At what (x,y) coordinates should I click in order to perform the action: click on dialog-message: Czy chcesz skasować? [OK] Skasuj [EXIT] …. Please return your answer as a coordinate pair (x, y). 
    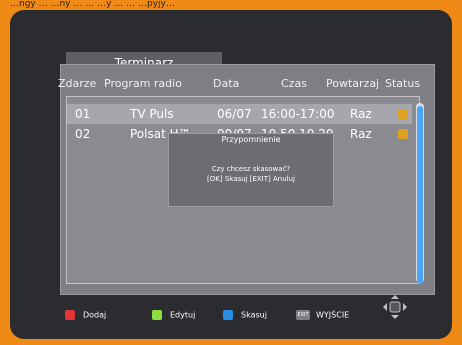
    Looking at the image, I should click on (251, 174).